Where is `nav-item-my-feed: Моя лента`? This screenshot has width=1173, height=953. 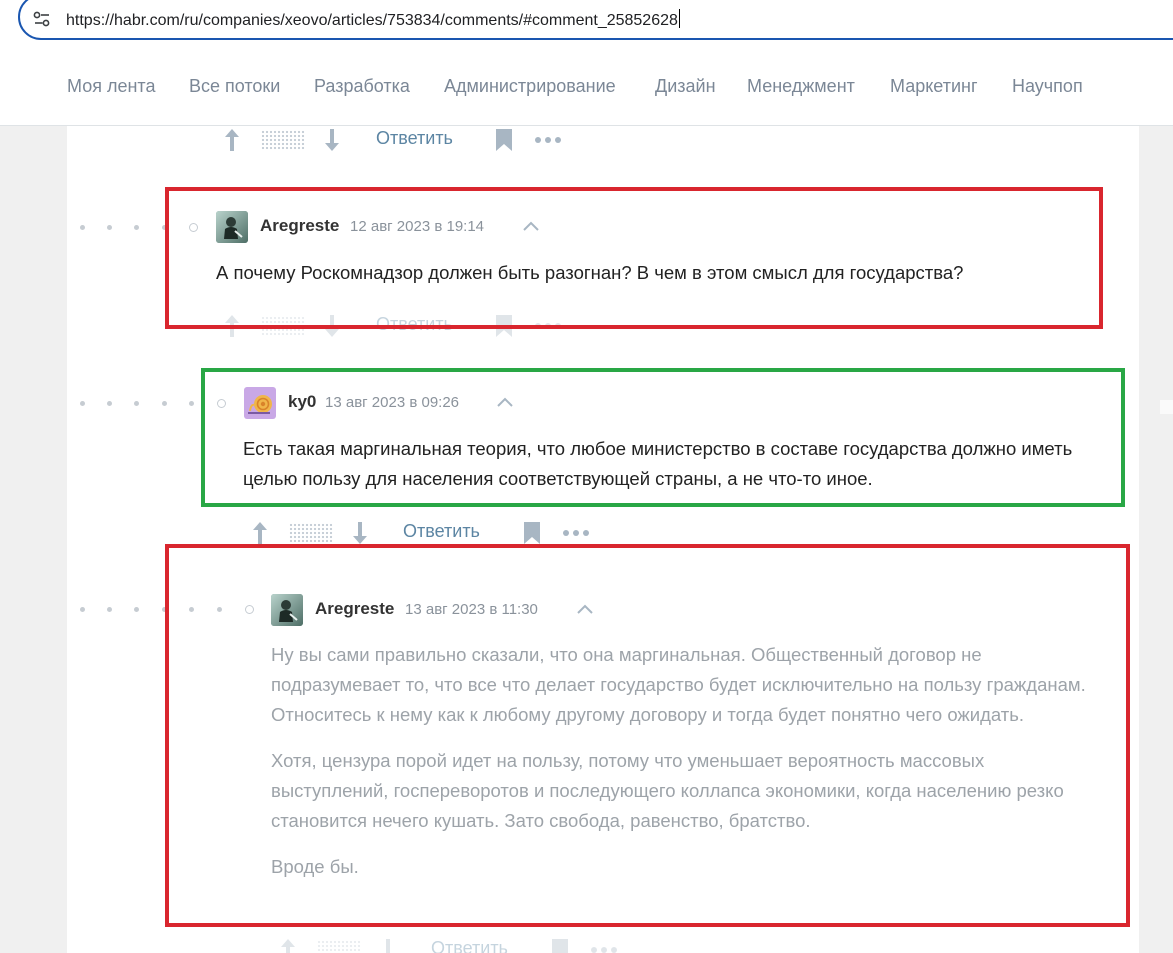 nav-item-my-feed: Моя лента is located at coordinates (111, 86).